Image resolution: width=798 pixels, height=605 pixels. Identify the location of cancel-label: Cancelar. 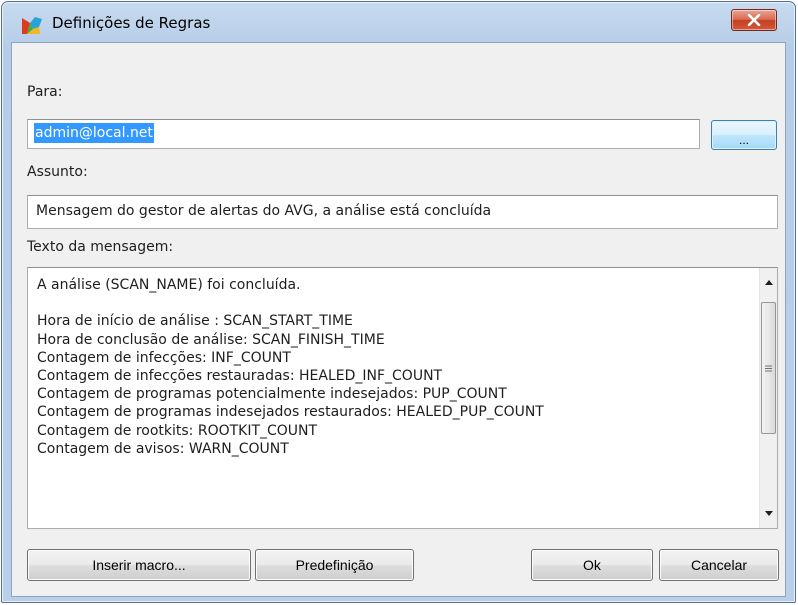
(719, 565).